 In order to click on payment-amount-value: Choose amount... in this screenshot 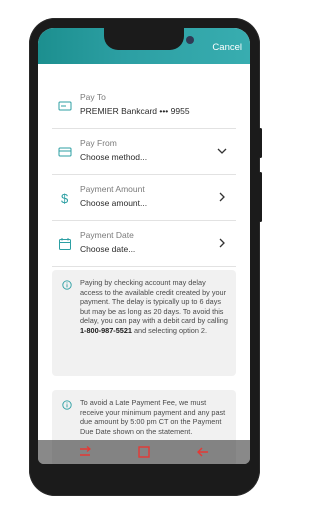, I will do `click(114, 203)`.